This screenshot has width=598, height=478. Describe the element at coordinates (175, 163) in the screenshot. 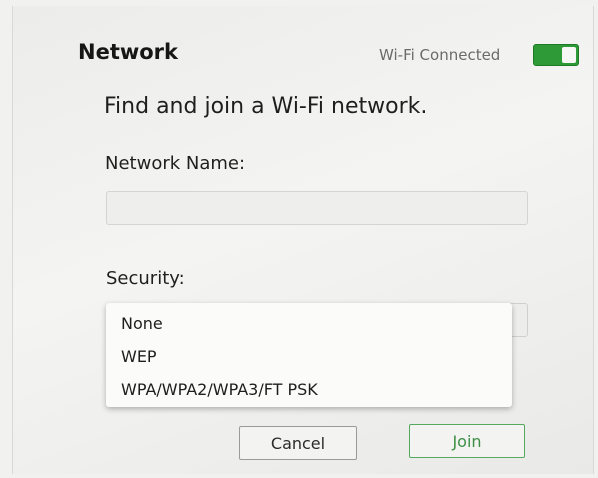

I see `network-name-label: Network Name:` at that location.